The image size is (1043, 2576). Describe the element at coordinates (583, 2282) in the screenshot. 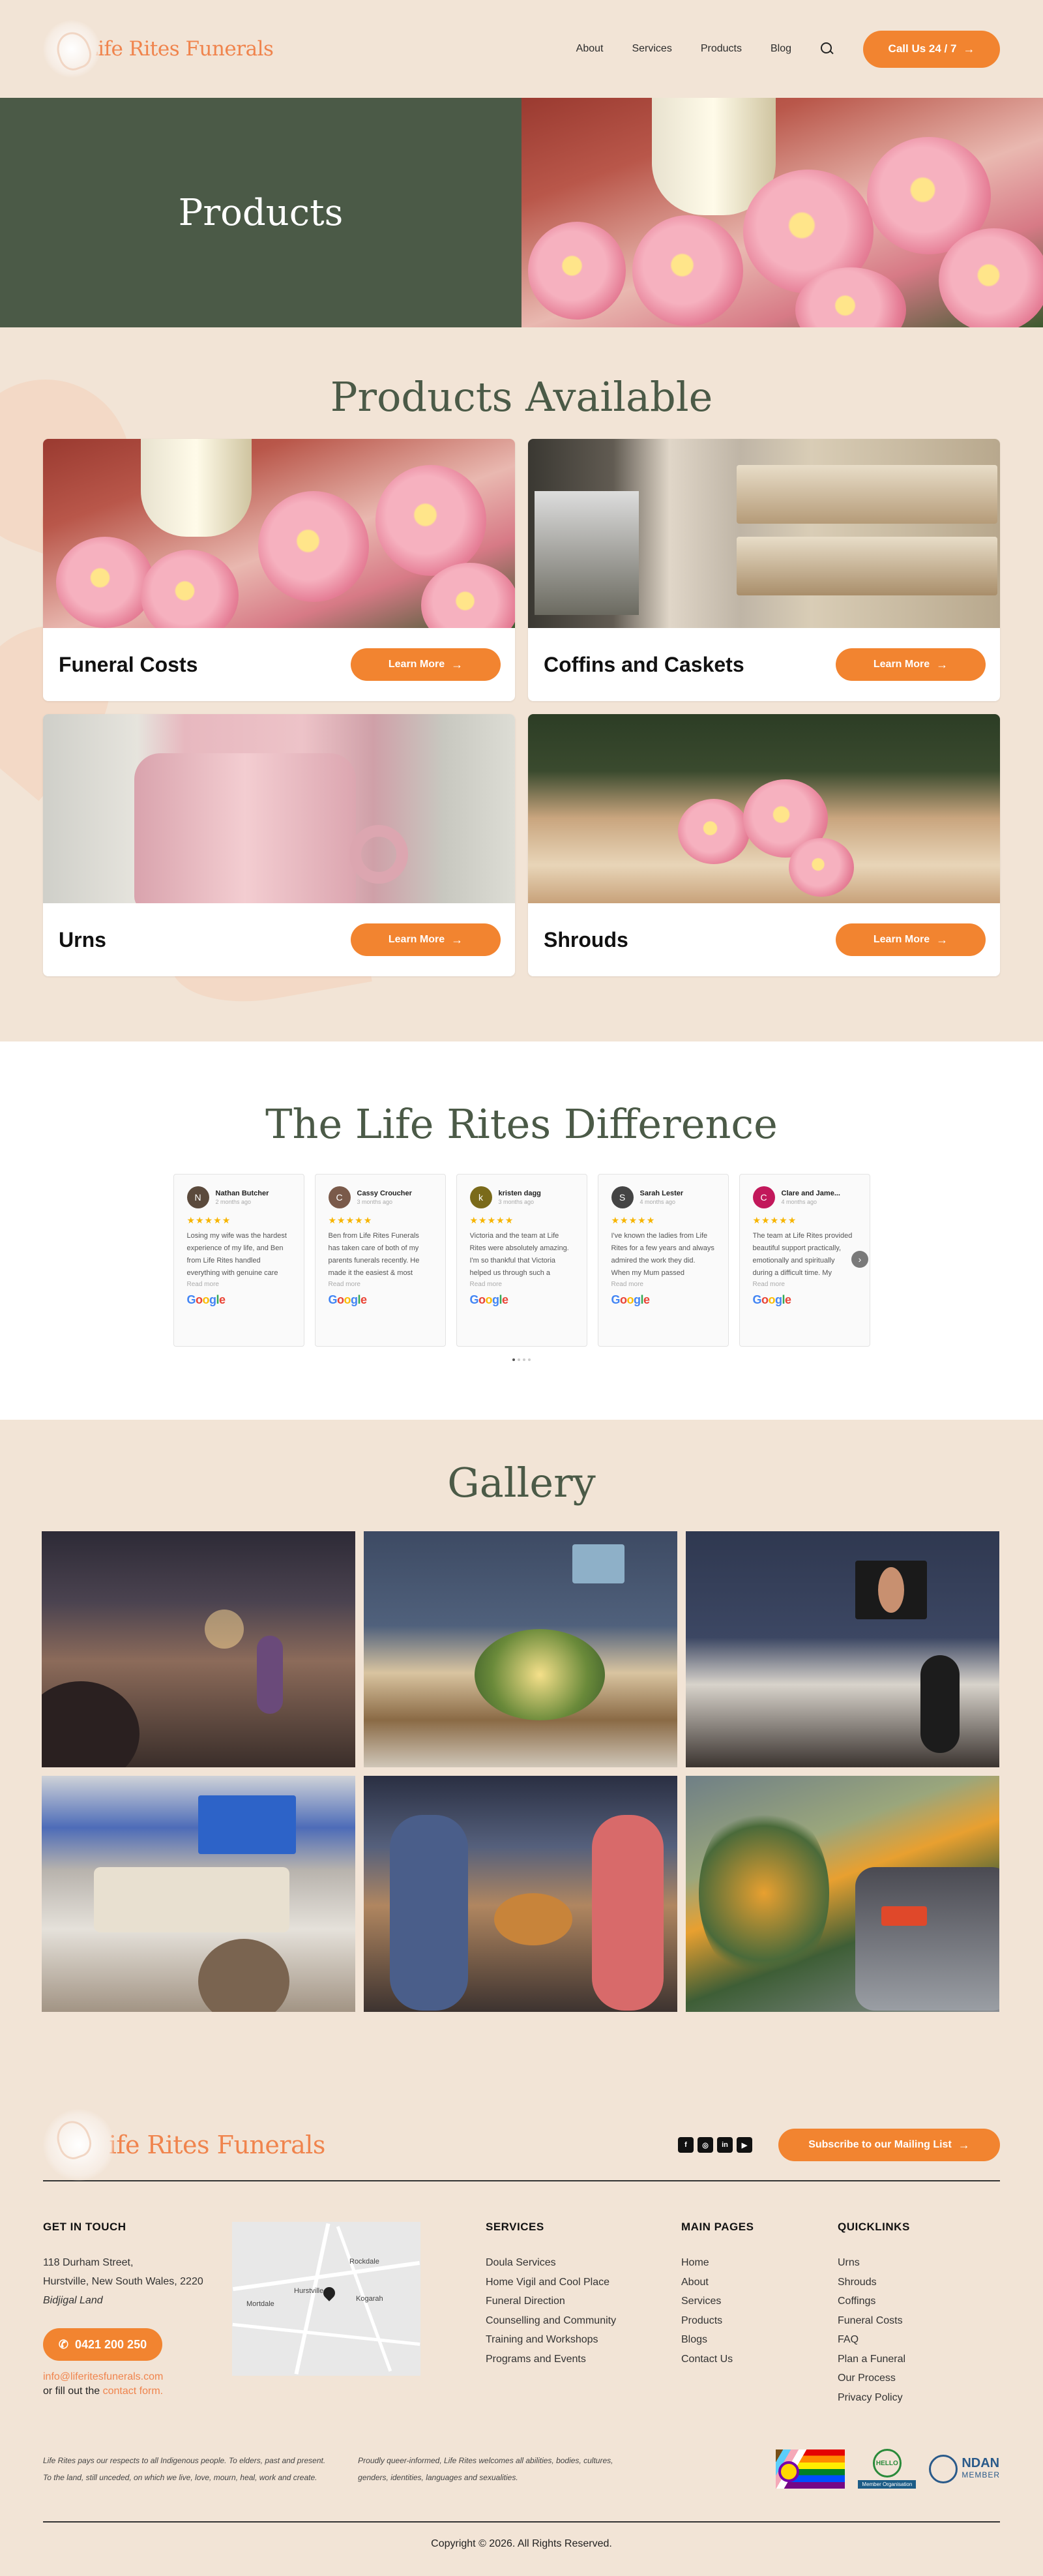

I see `footer-link: Home Vigil and Cool Place` at that location.